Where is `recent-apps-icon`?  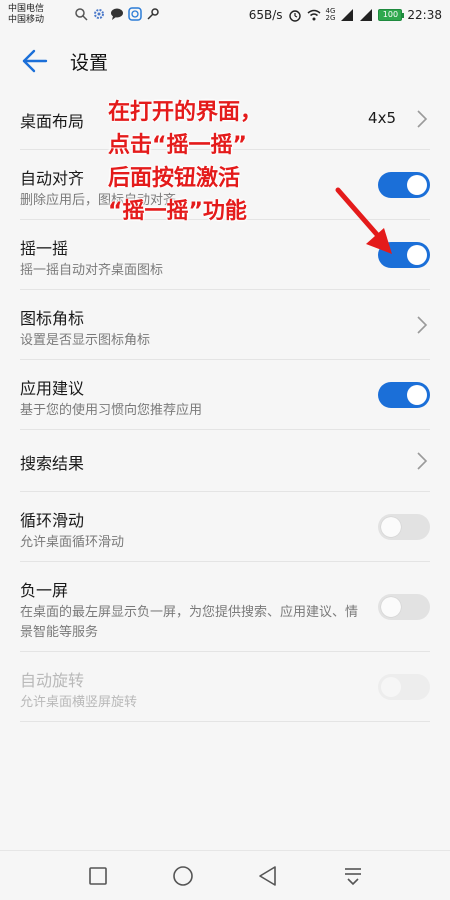
recent-apps-icon is located at coordinates (98, 876).